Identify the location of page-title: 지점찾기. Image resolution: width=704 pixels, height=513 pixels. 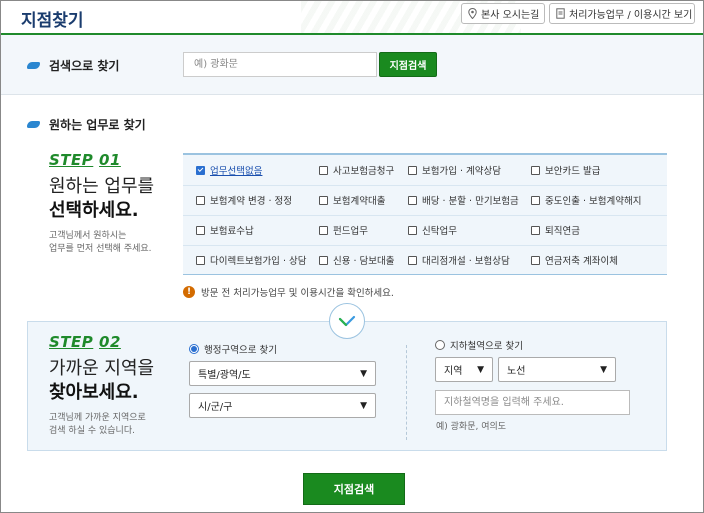
(52, 21).